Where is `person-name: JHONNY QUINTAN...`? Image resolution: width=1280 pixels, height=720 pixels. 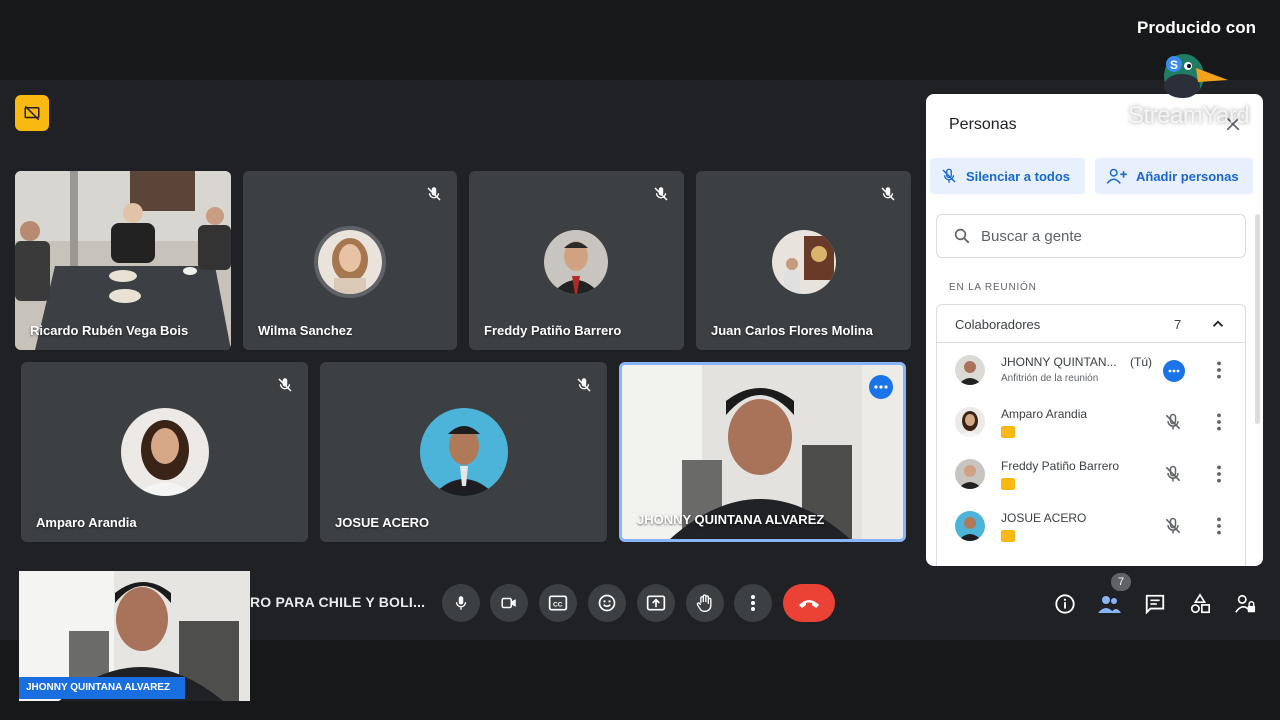 person-name: JHONNY QUINTAN... is located at coordinates (1059, 362).